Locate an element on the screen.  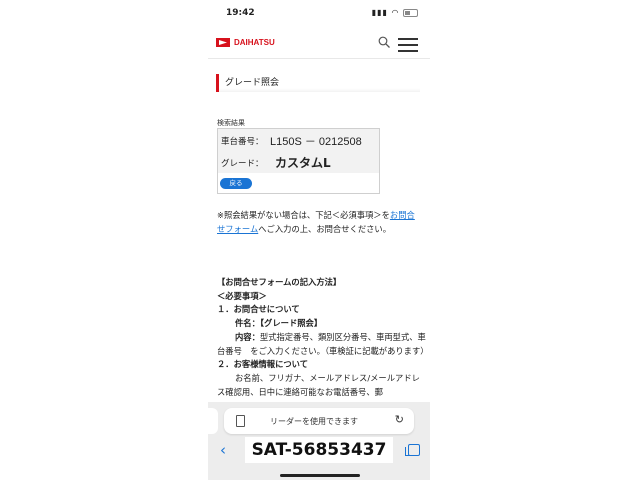
hamburger-menu-icon is located at coordinates (408, 43).